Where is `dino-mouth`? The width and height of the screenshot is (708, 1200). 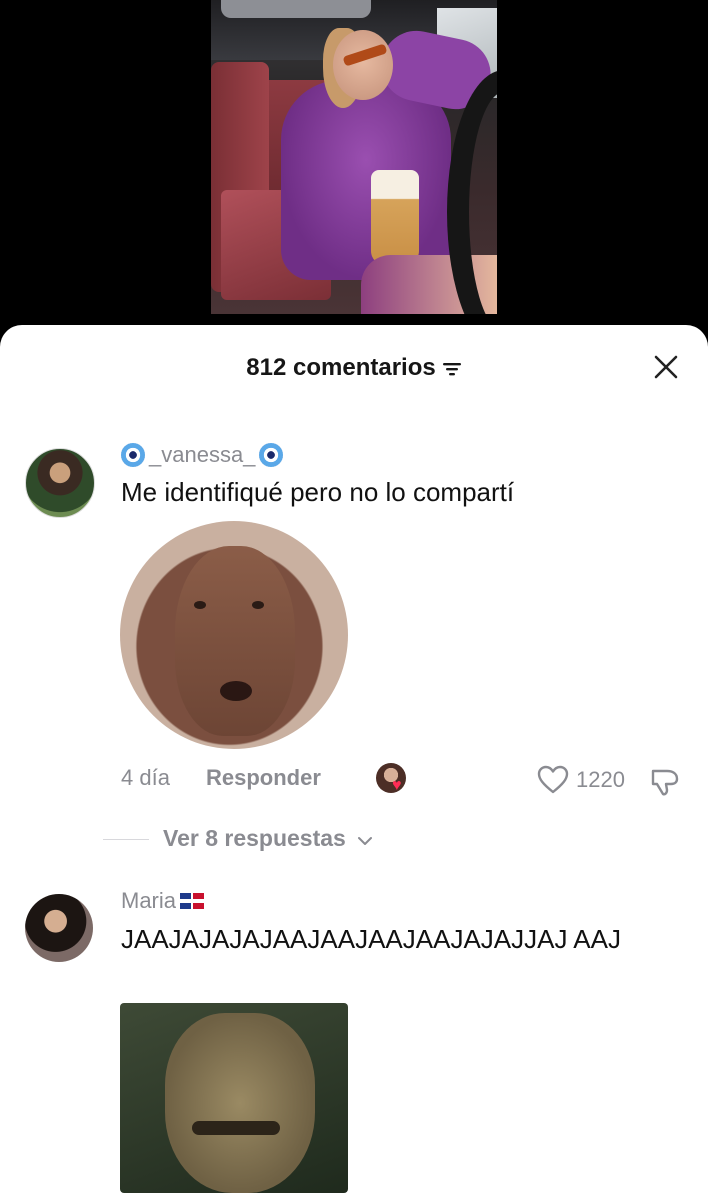 dino-mouth is located at coordinates (236, 1128).